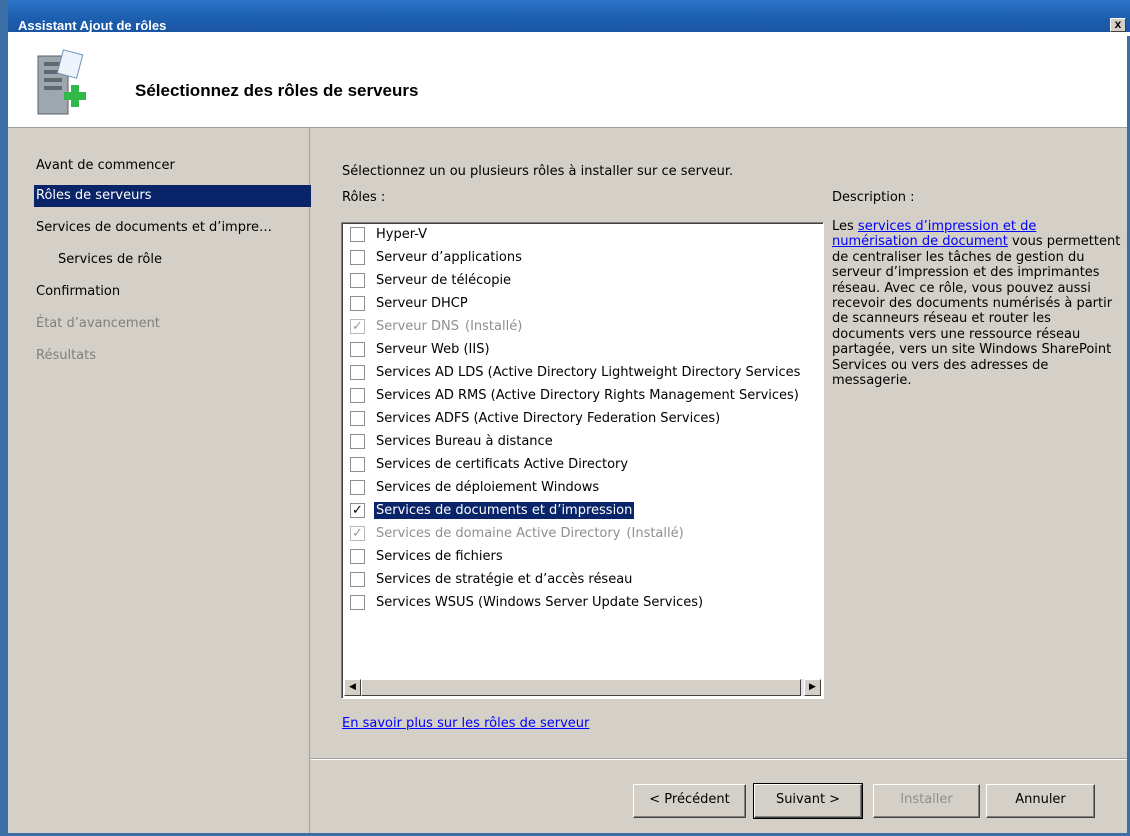  I want to click on role-label: Services de documents et d’impression, so click(504, 510).